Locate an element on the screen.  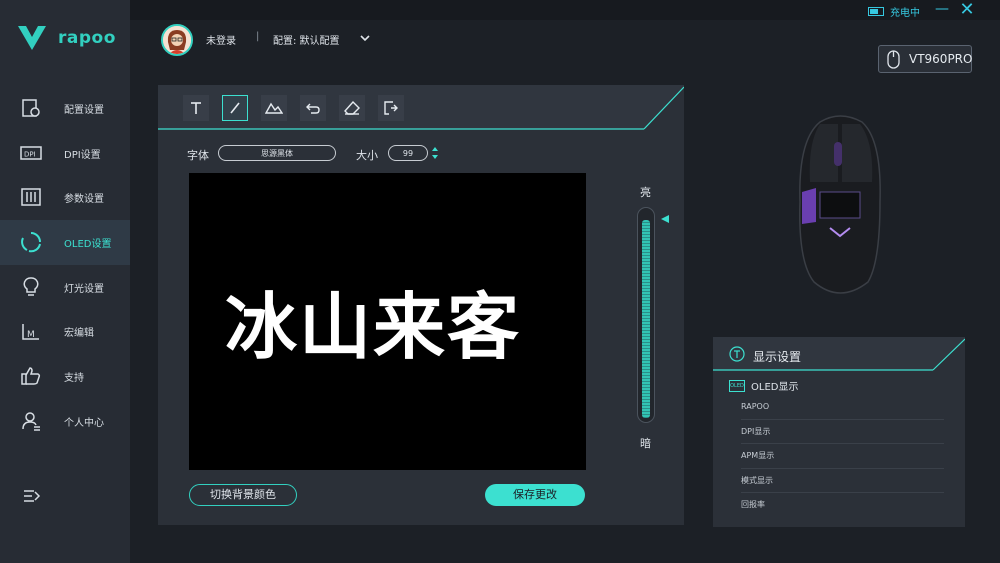
macro-icon: M is located at coordinates (31, 331).